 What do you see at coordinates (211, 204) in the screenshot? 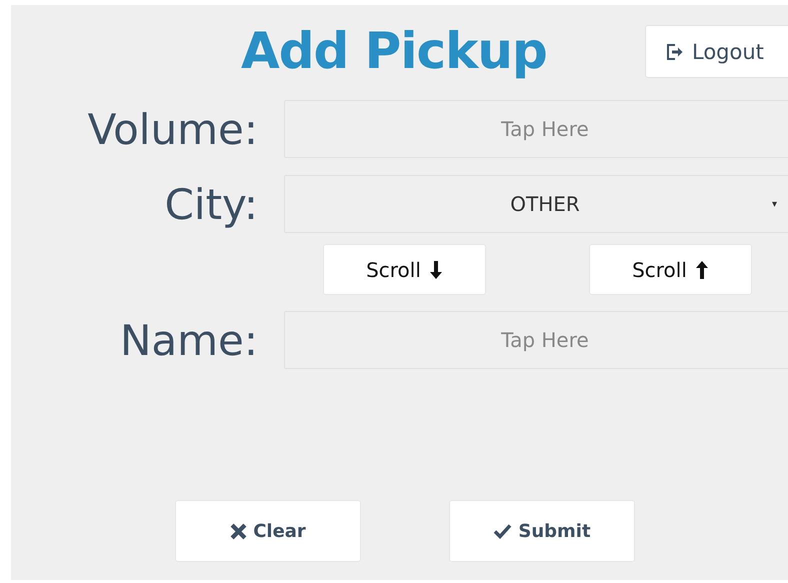
I see `field-label: City:` at bounding box center [211, 204].